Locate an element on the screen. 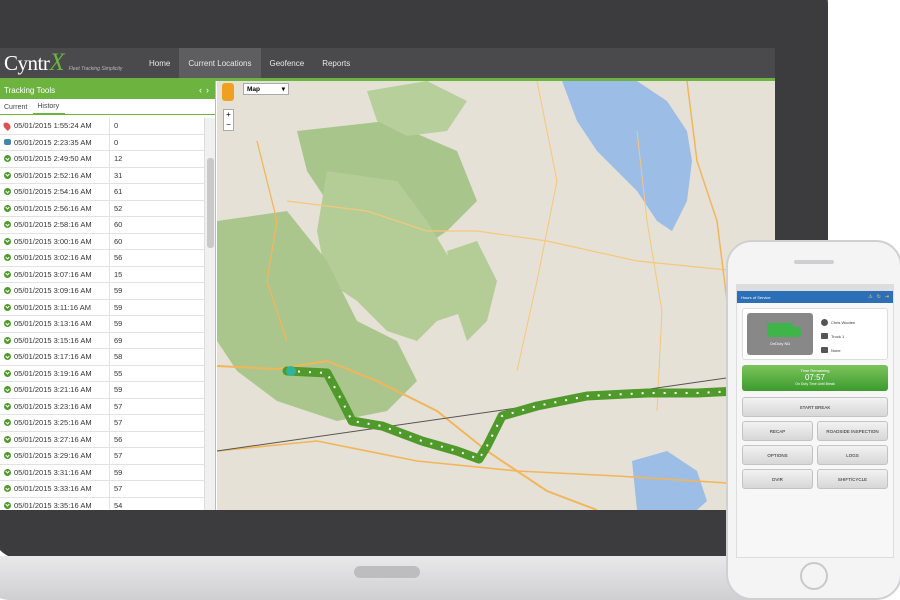 The image size is (900, 600). row-speed: 61 is located at coordinates (118, 192).